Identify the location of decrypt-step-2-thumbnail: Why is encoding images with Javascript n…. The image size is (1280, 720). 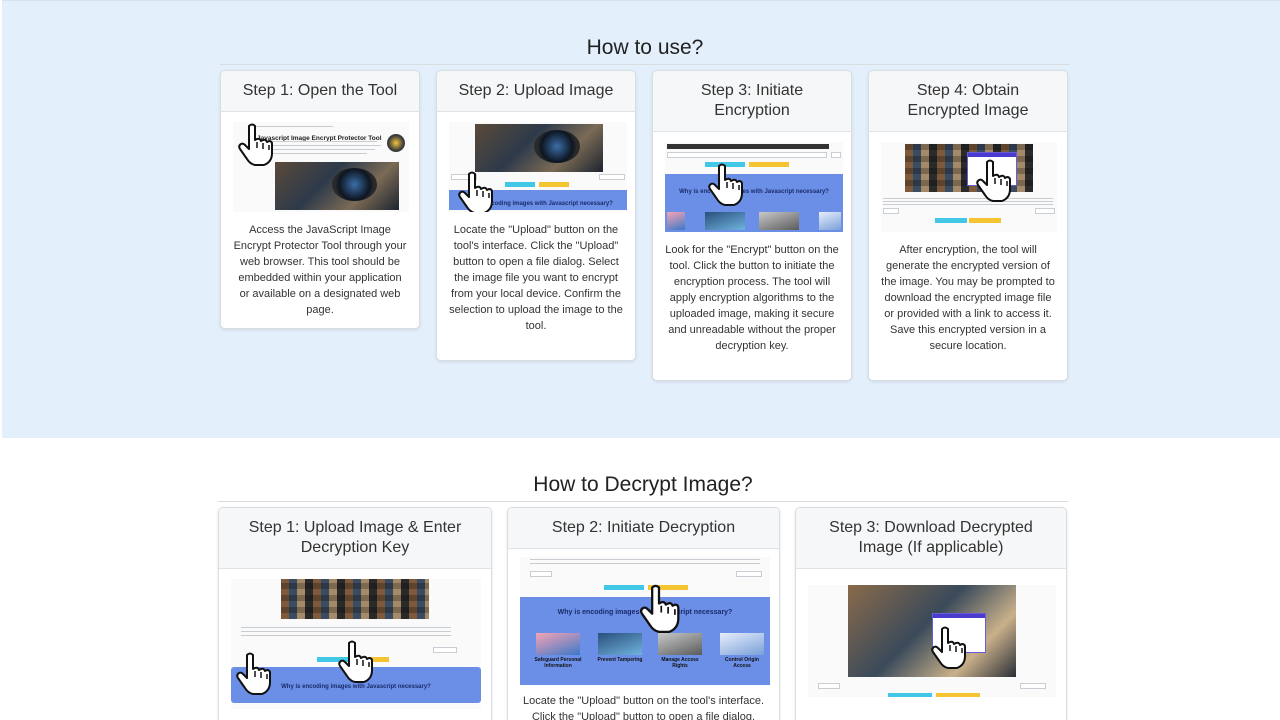
(645, 621).